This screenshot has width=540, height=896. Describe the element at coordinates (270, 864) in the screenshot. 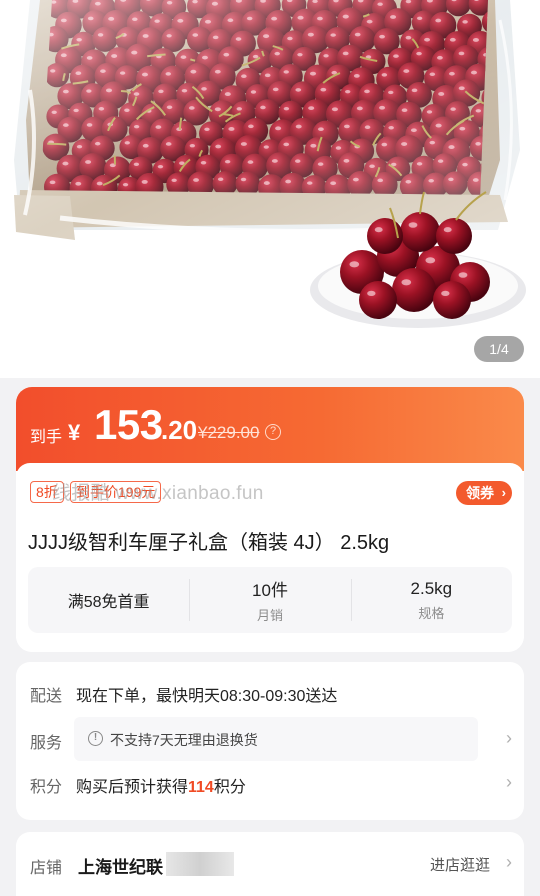

I see `store-row: 店铺 上海世纪联 进店逛逛 ›` at that location.